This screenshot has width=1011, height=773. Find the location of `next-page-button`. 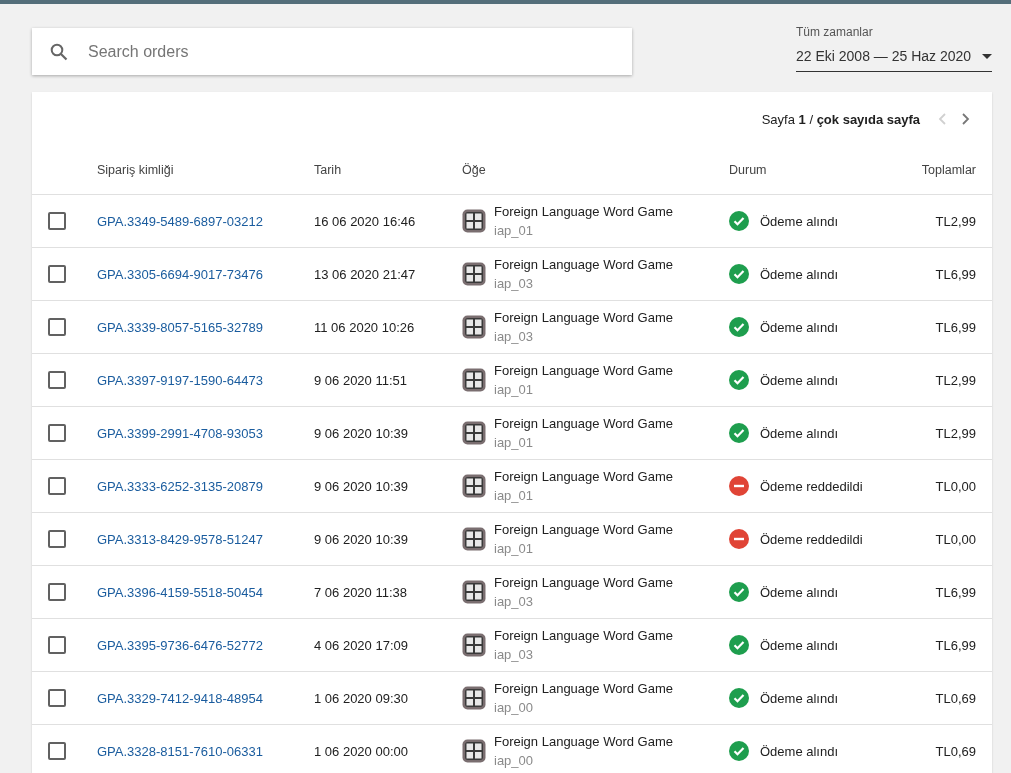

next-page-button is located at coordinates (966, 119).